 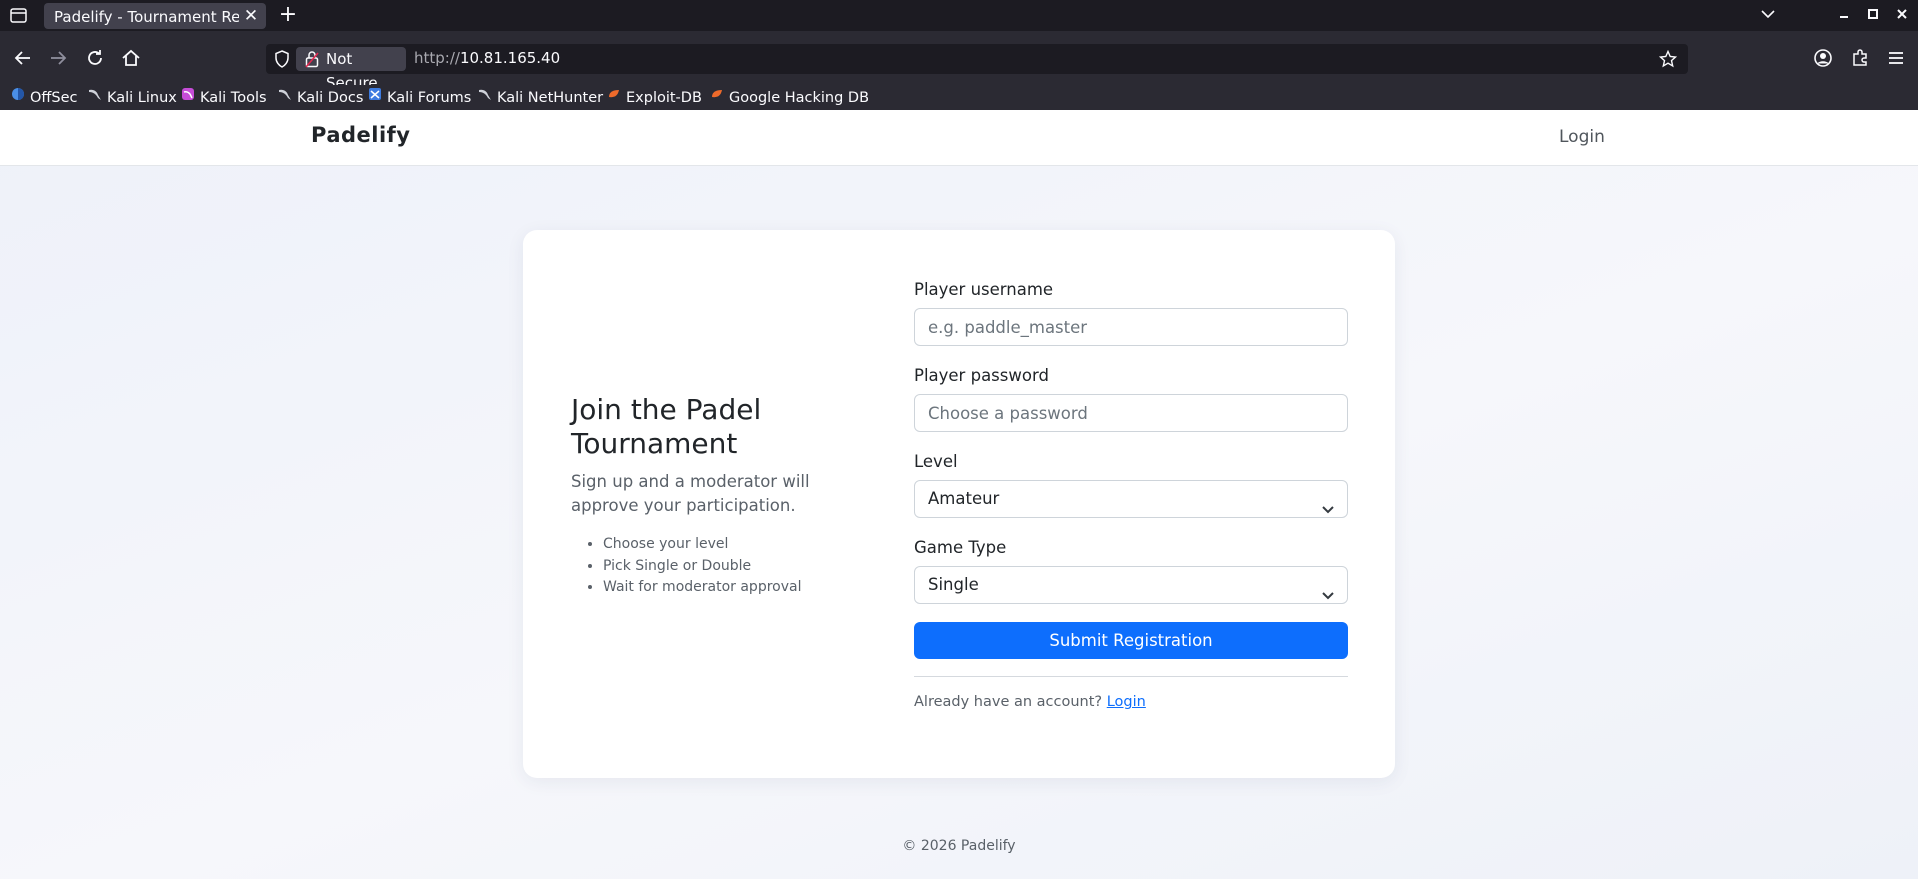 What do you see at coordinates (312, 62) in the screenshot?
I see `broken-lock-icon` at bounding box center [312, 62].